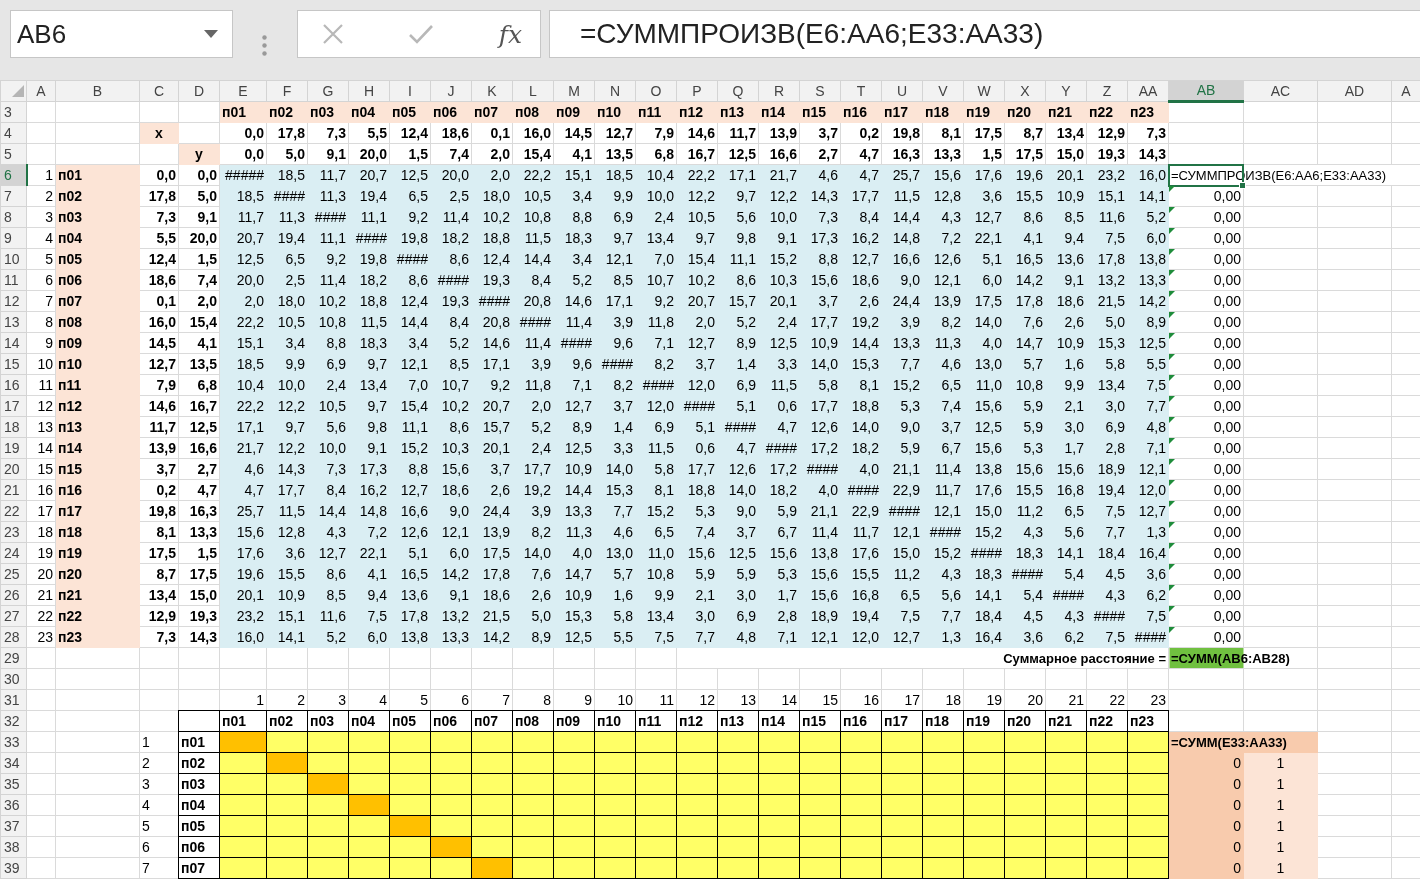 The width and height of the screenshot is (1420, 884). What do you see at coordinates (13, 805) in the screenshot?
I see `row-header: 36` at bounding box center [13, 805].